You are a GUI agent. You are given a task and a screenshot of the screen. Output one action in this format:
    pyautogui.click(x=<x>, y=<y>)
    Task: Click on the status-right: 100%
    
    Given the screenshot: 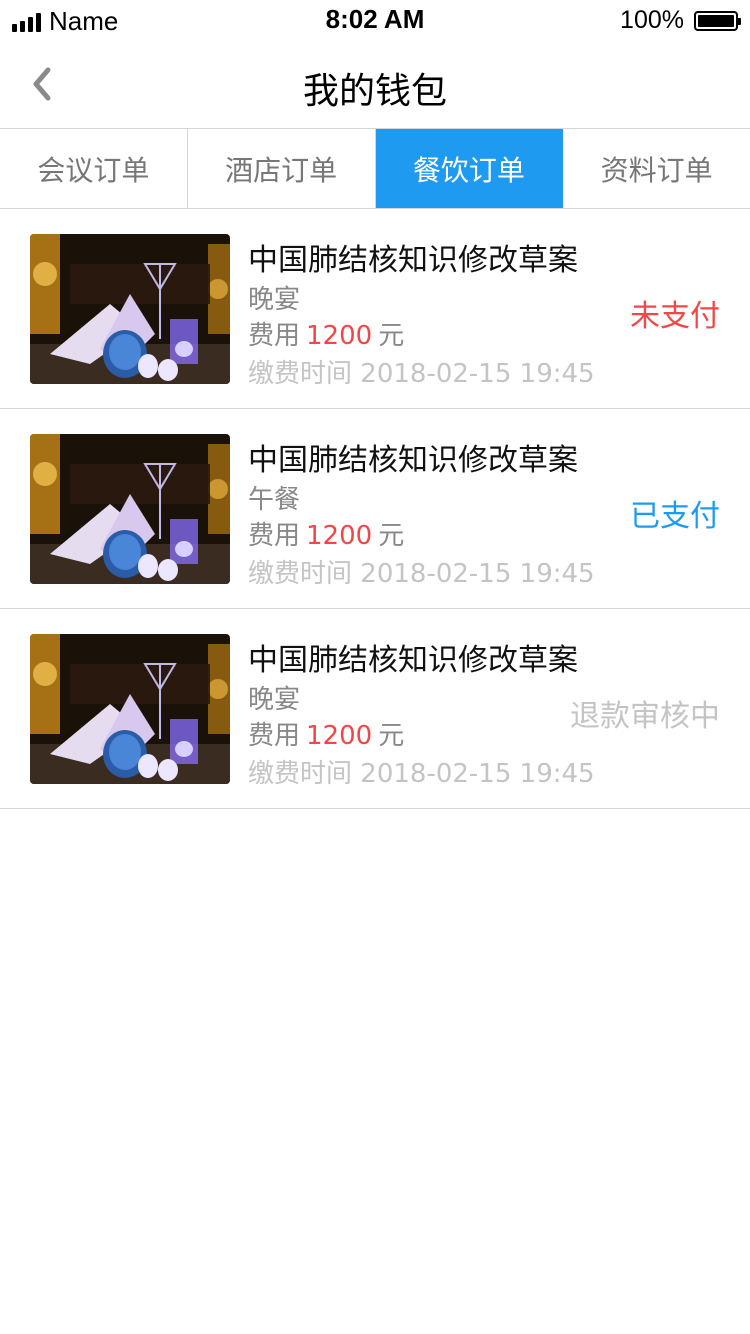 What is the action you would take?
    pyautogui.click(x=680, y=20)
    